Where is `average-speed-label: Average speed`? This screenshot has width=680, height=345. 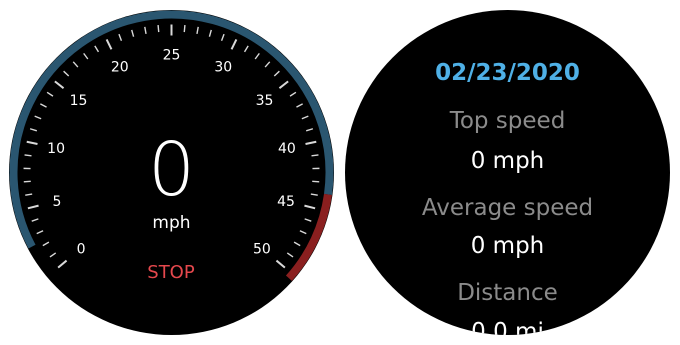
average-speed-label: Average speed is located at coordinates (507, 208).